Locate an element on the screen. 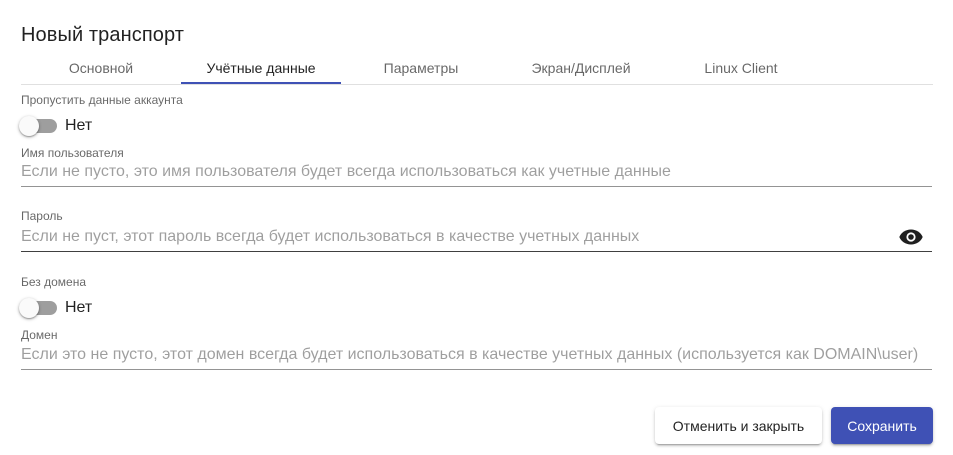 The image size is (953, 455). cancel-and-close-button: Отменить и закрыть is located at coordinates (738, 425).